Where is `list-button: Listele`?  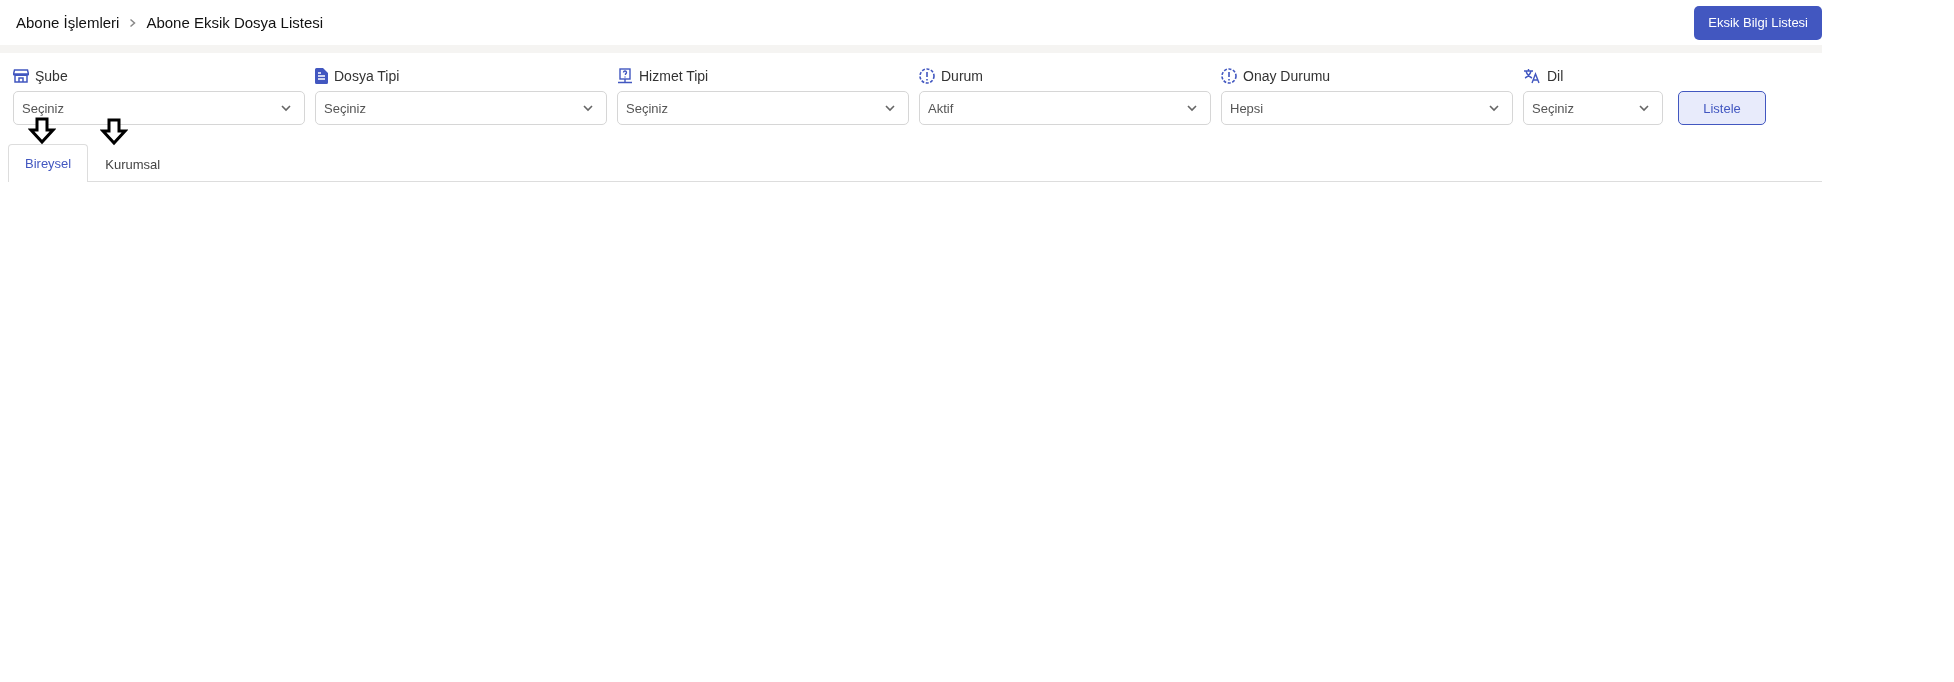 list-button: Listele is located at coordinates (1722, 108).